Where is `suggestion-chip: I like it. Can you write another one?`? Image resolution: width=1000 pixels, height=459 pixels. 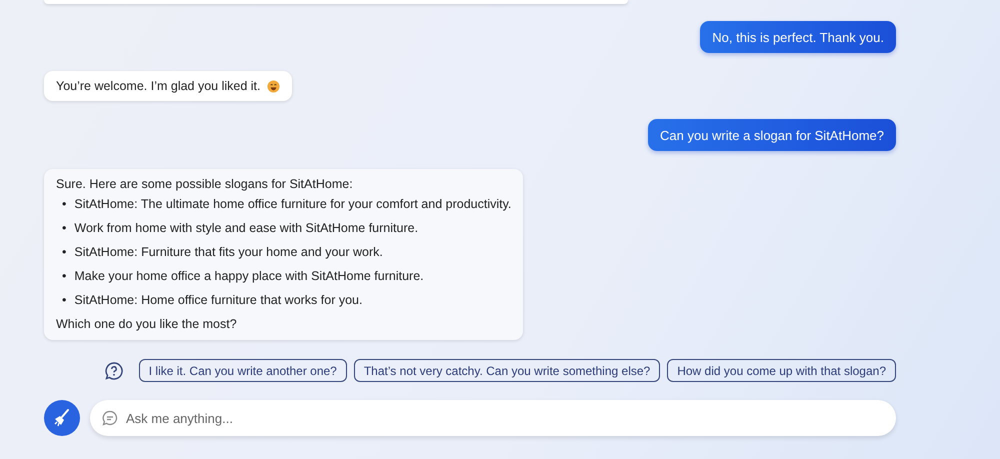 suggestion-chip: I like it. Can you write another one? is located at coordinates (242, 370).